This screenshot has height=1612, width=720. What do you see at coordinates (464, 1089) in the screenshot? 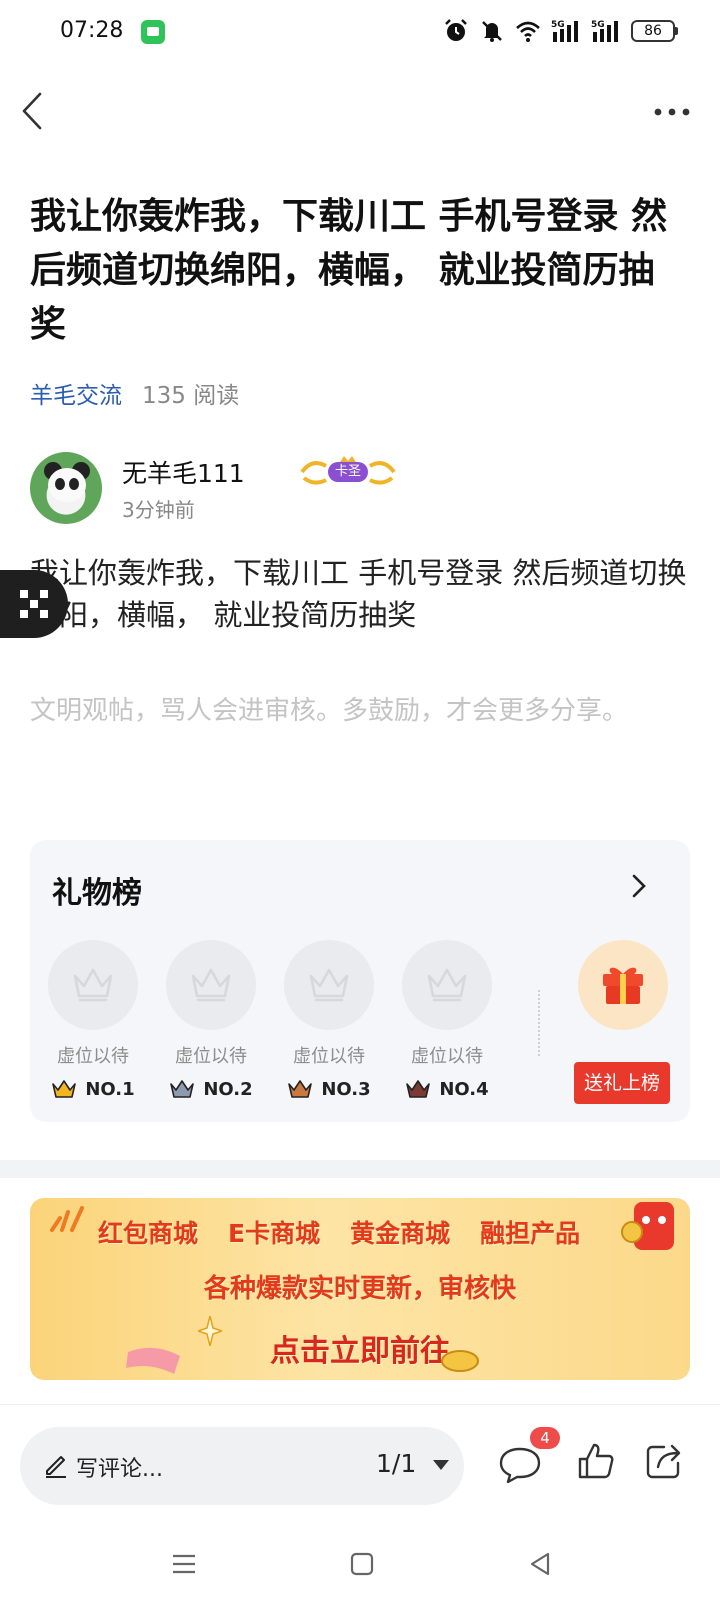
I see `slot-rank: NO.4` at bounding box center [464, 1089].